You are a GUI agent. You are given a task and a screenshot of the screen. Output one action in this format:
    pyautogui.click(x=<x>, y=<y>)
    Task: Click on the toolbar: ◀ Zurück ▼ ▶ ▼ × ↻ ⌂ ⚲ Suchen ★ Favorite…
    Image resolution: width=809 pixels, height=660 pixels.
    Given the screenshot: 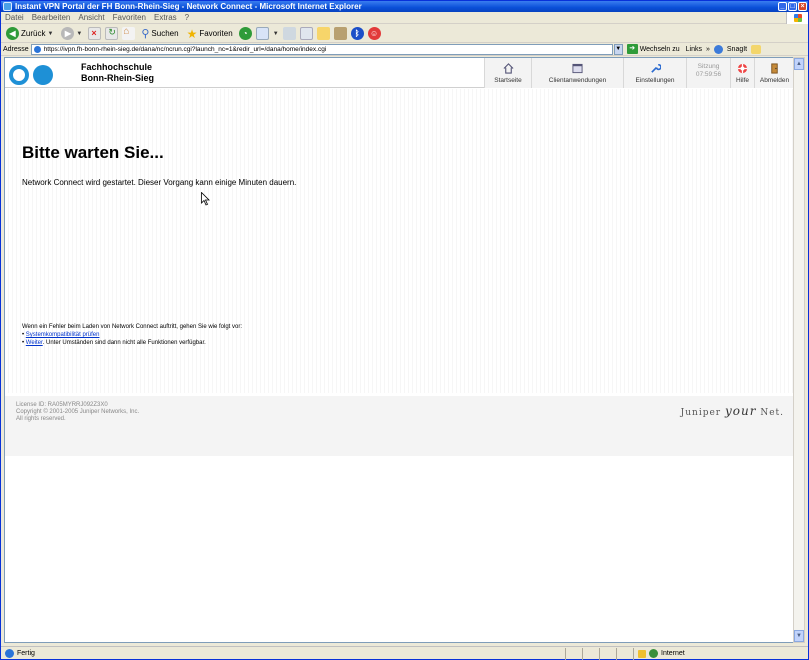 What is the action you would take?
    pyautogui.click(x=404, y=34)
    